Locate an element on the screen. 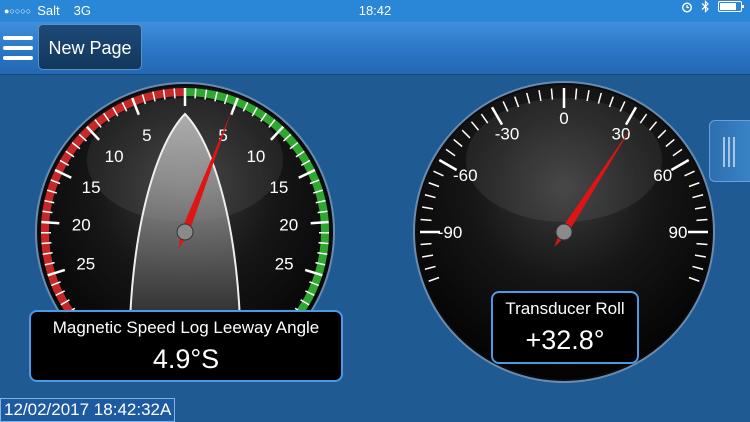 The width and height of the screenshot is (750, 422). roll-readout-title: Transducer Roll is located at coordinates (565, 308).